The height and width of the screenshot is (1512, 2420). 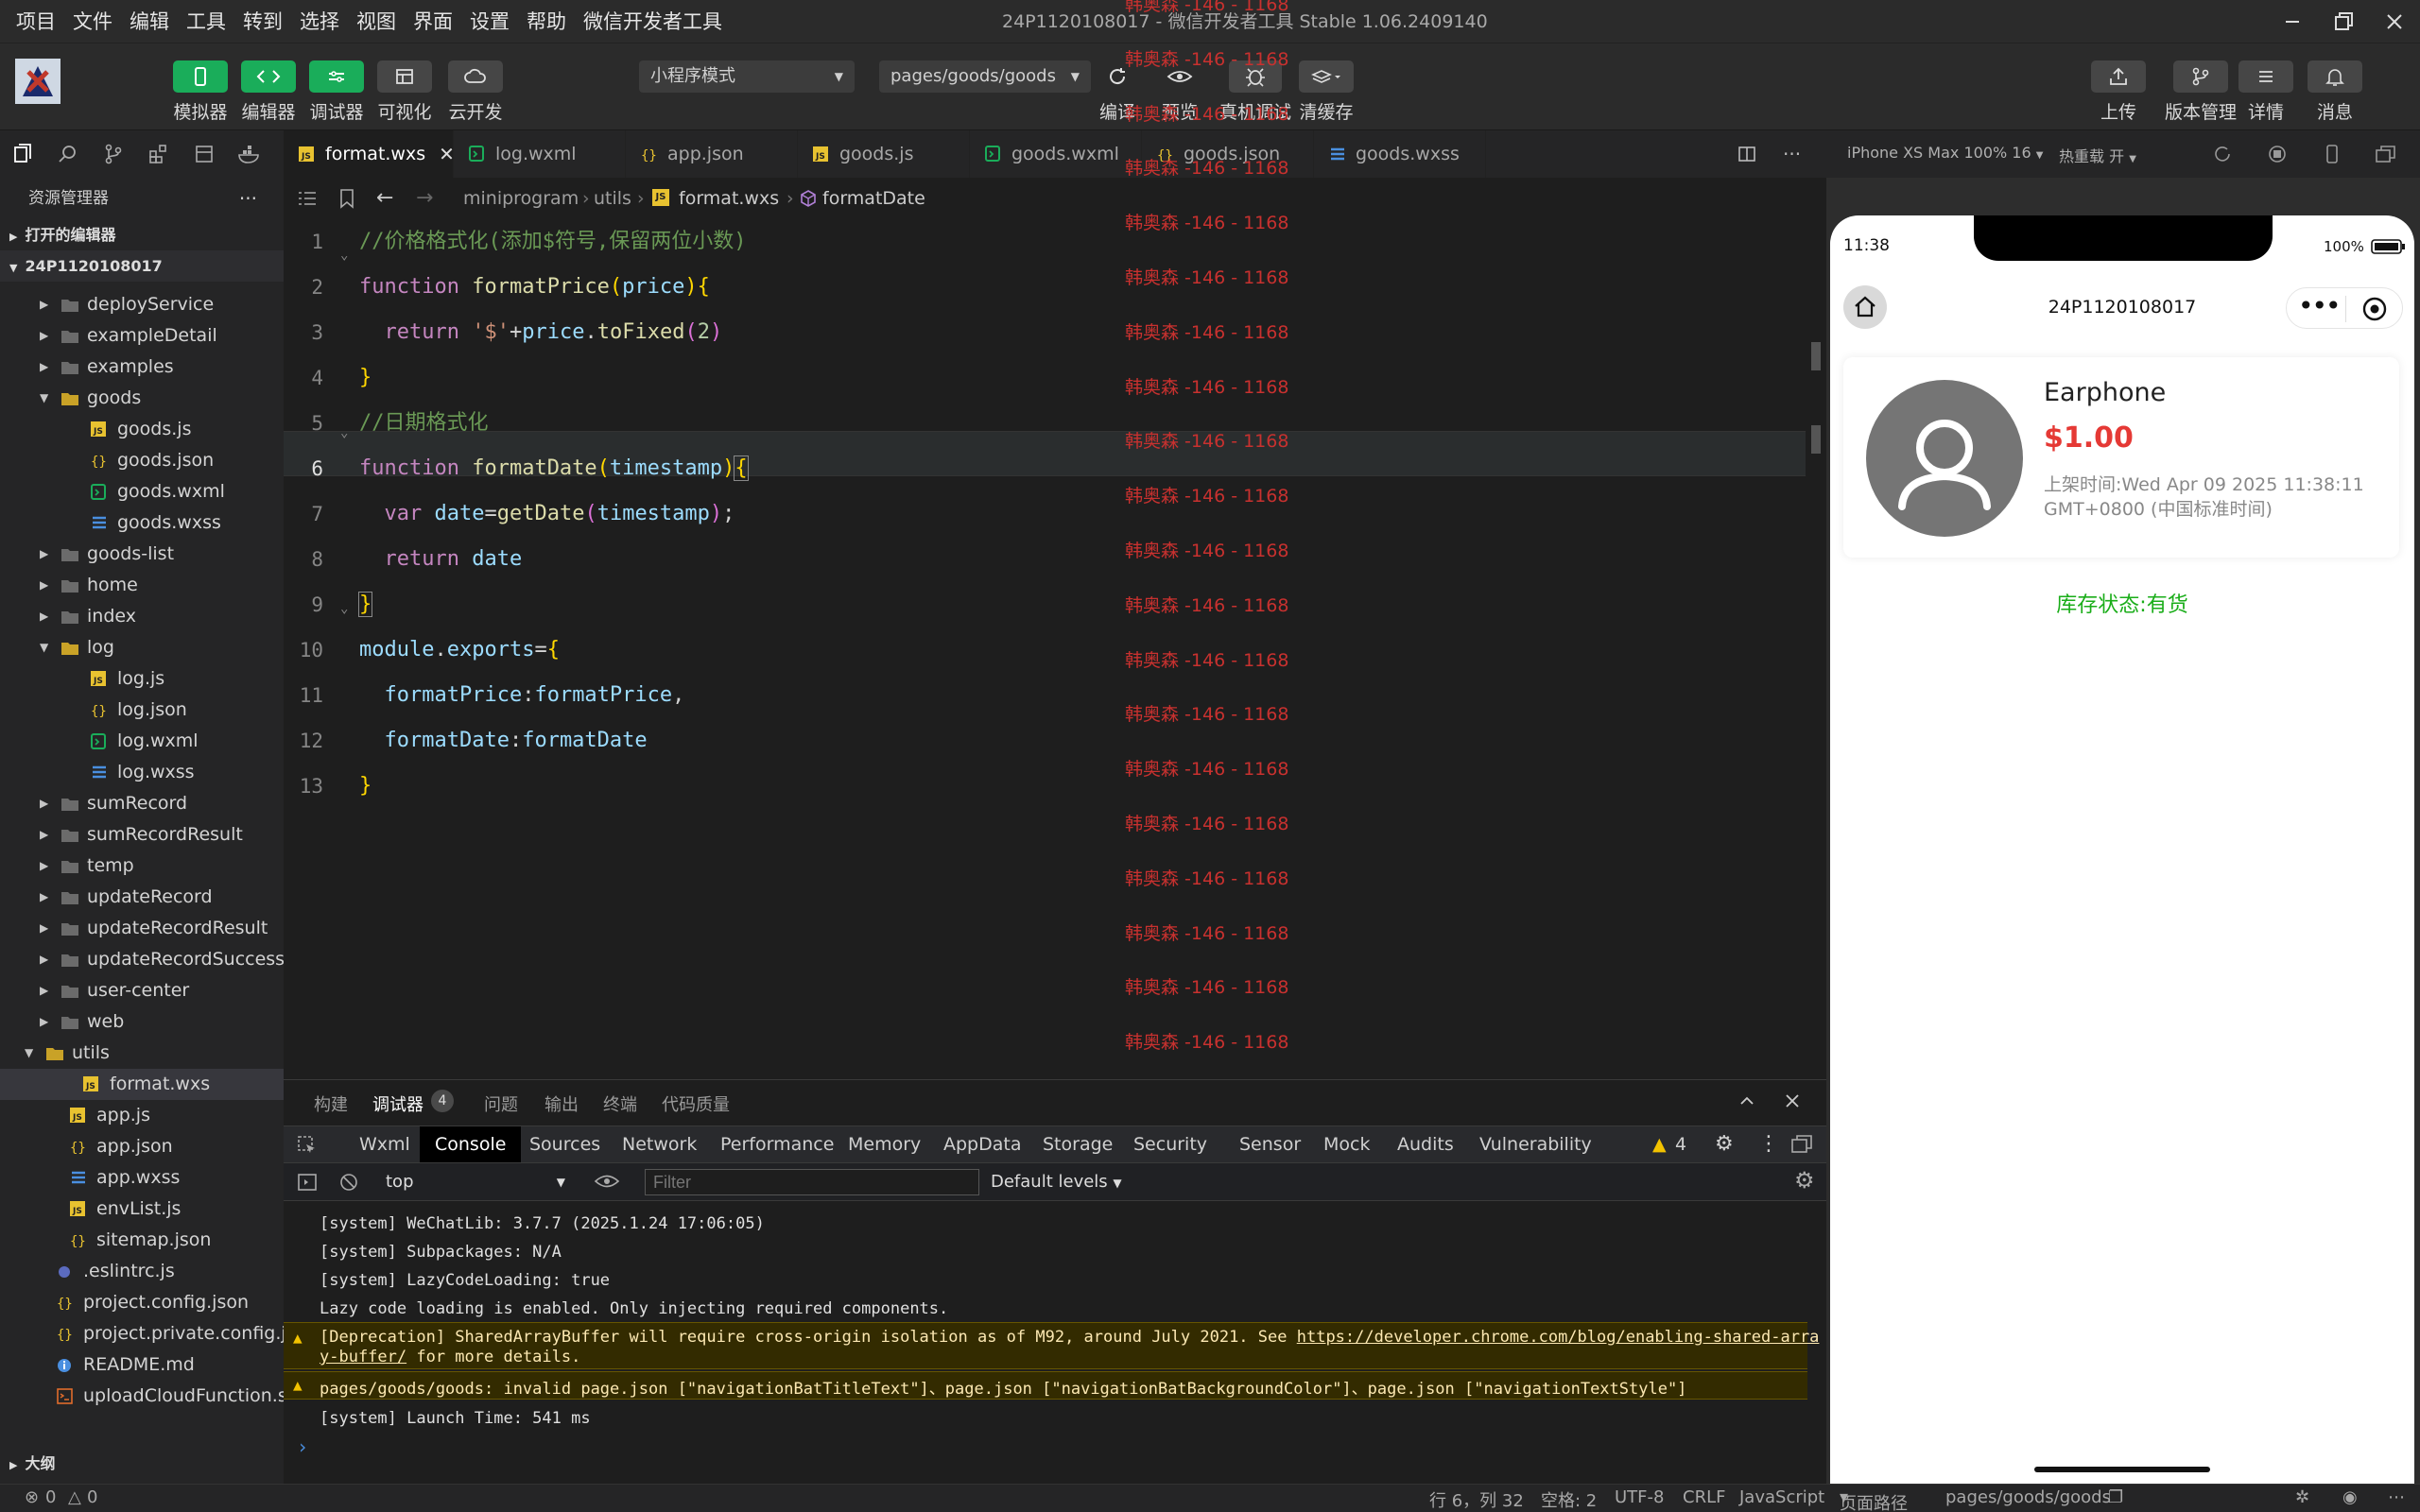 I want to click on file-tree-item: ▶ sumRecordResult, so click(x=142, y=834).